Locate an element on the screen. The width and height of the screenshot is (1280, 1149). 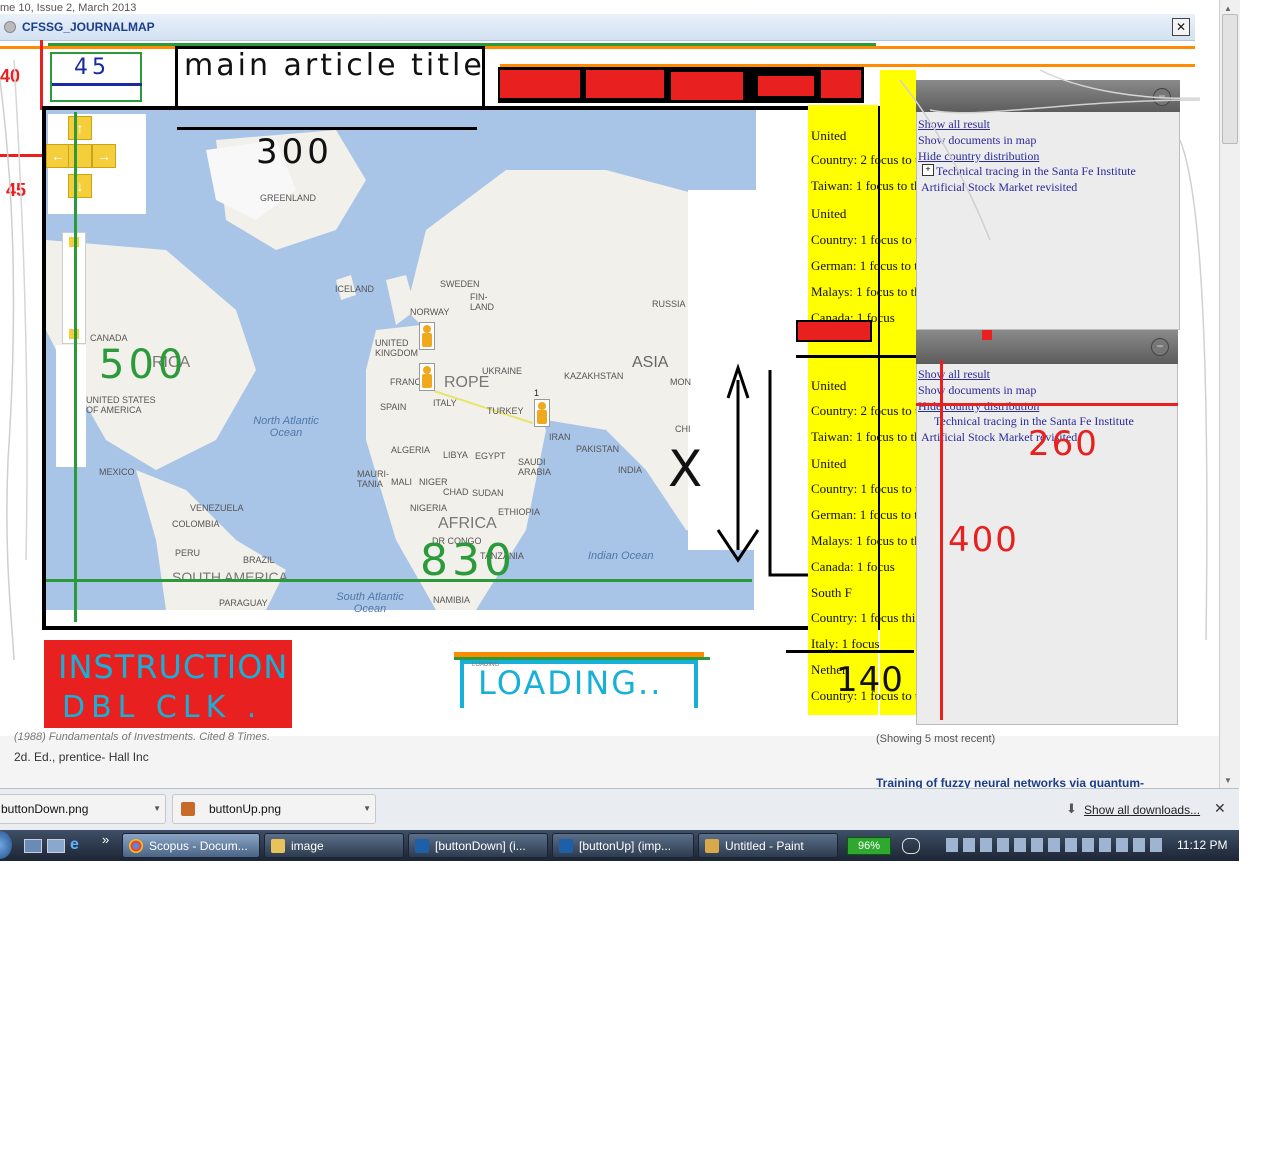
taskbar-item: Untitled - Paint is located at coordinates (768, 845).